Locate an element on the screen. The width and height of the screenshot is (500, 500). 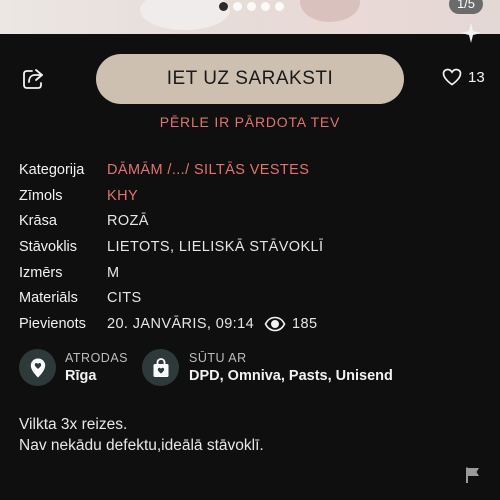
report-button is located at coordinates (473, 475).